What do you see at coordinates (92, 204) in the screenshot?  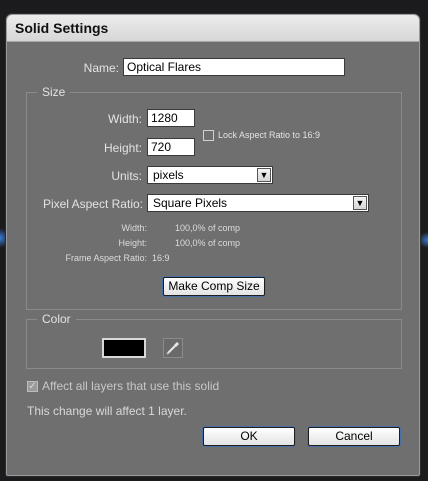 I see `pixel-aspect-ratio-label: Pixel Aspect Ratio:` at bounding box center [92, 204].